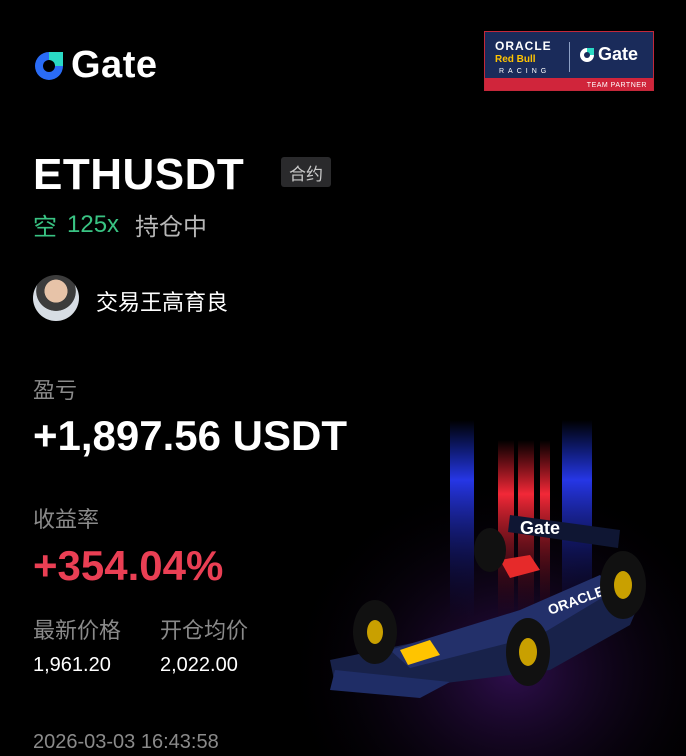  Describe the element at coordinates (525, 71) in the screenshot. I see `partner-racing-text: RACING` at that location.